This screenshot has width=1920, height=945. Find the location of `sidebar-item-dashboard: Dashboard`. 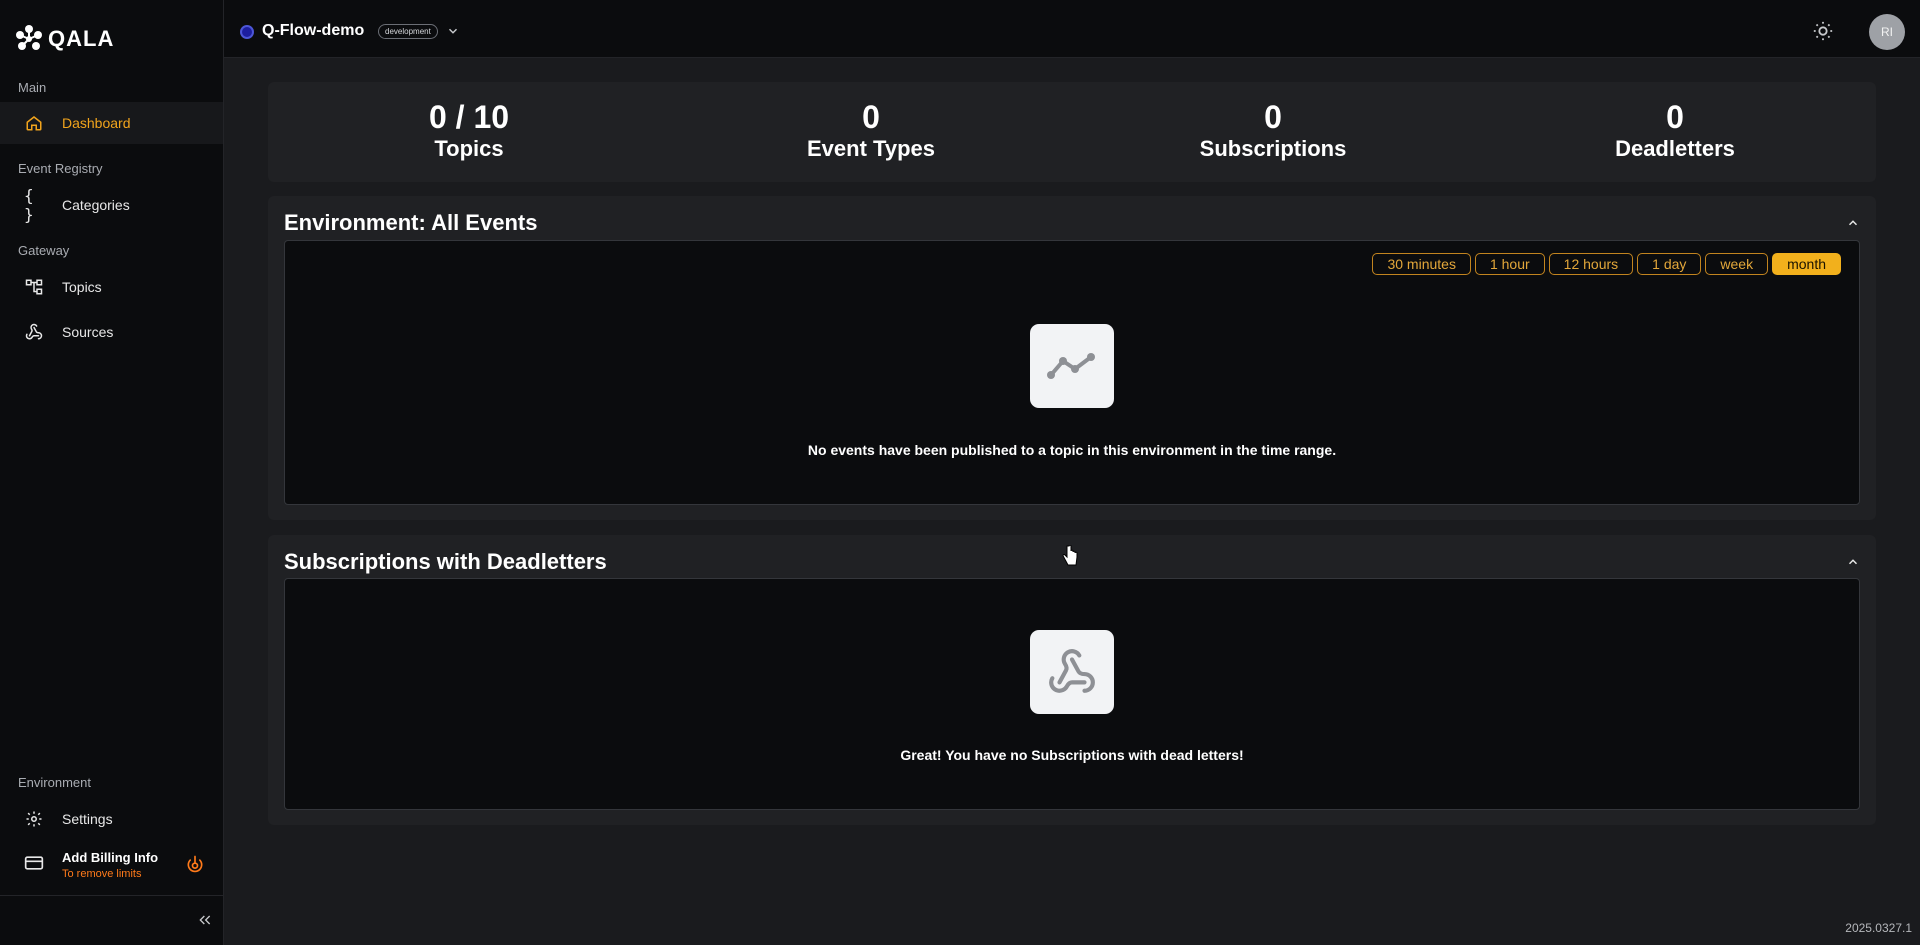

sidebar-item-dashboard: Dashboard is located at coordinates (111, 123).